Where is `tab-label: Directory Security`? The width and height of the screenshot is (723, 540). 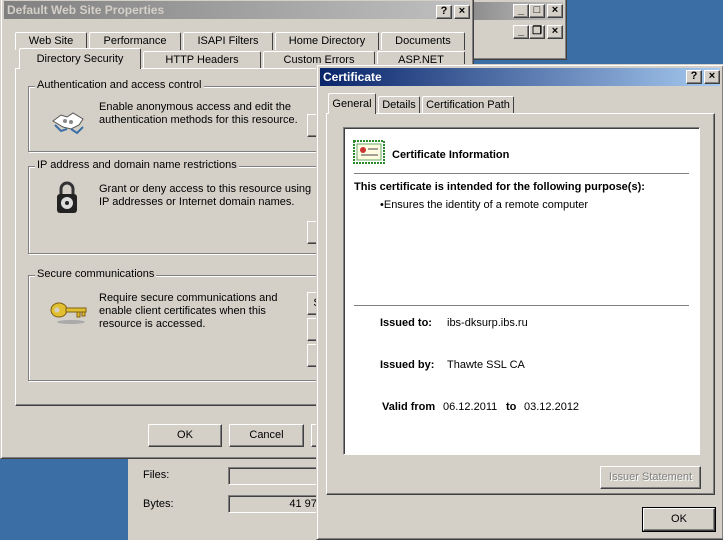
tab-label: Directory Security is located at coordinates (80, 59).